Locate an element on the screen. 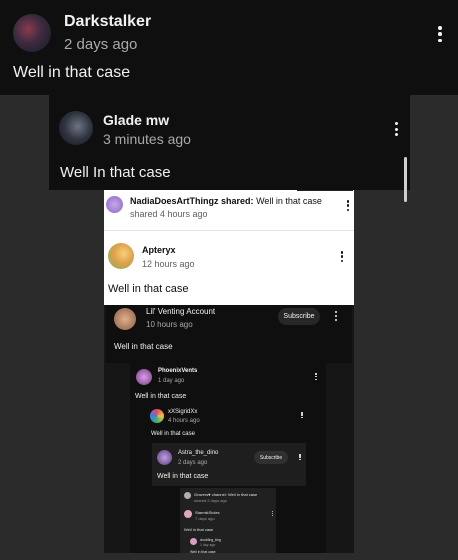 The image size is (458, 560). timestamp: shared 2 days ago is located at coordinates (210, 500).